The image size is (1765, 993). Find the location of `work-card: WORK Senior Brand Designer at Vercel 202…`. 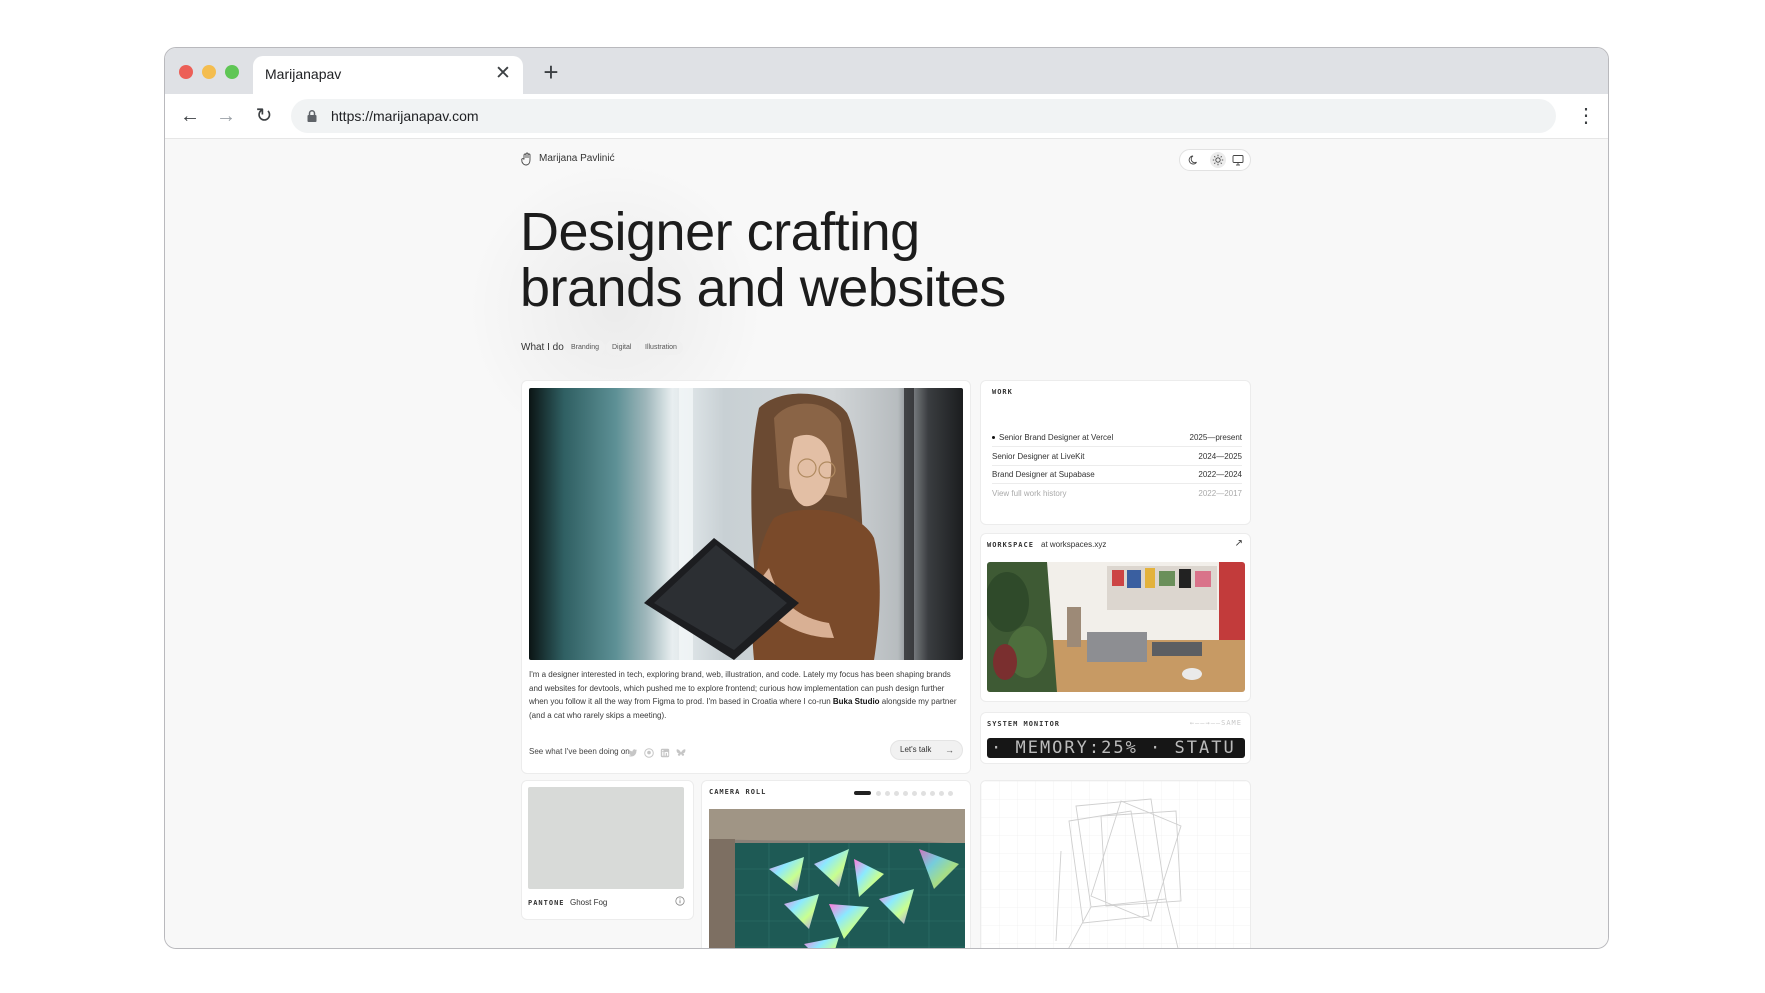

work-card: WORK Senior Brand Designer at Vercel 202… is located at coordinates (1115, 452).